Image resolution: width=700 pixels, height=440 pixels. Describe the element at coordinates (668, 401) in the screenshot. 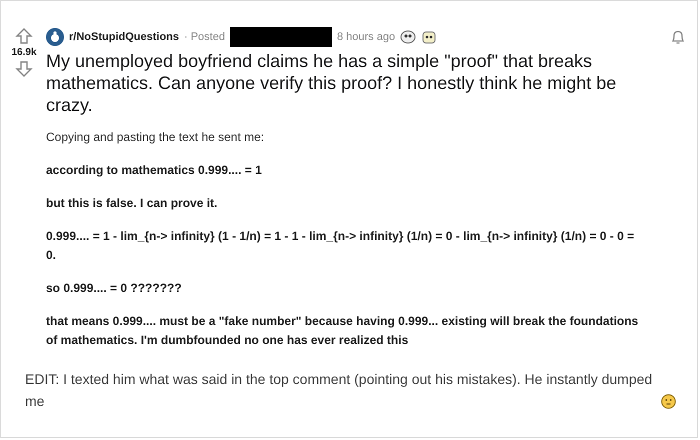

I see `emoji-icon` at that location.